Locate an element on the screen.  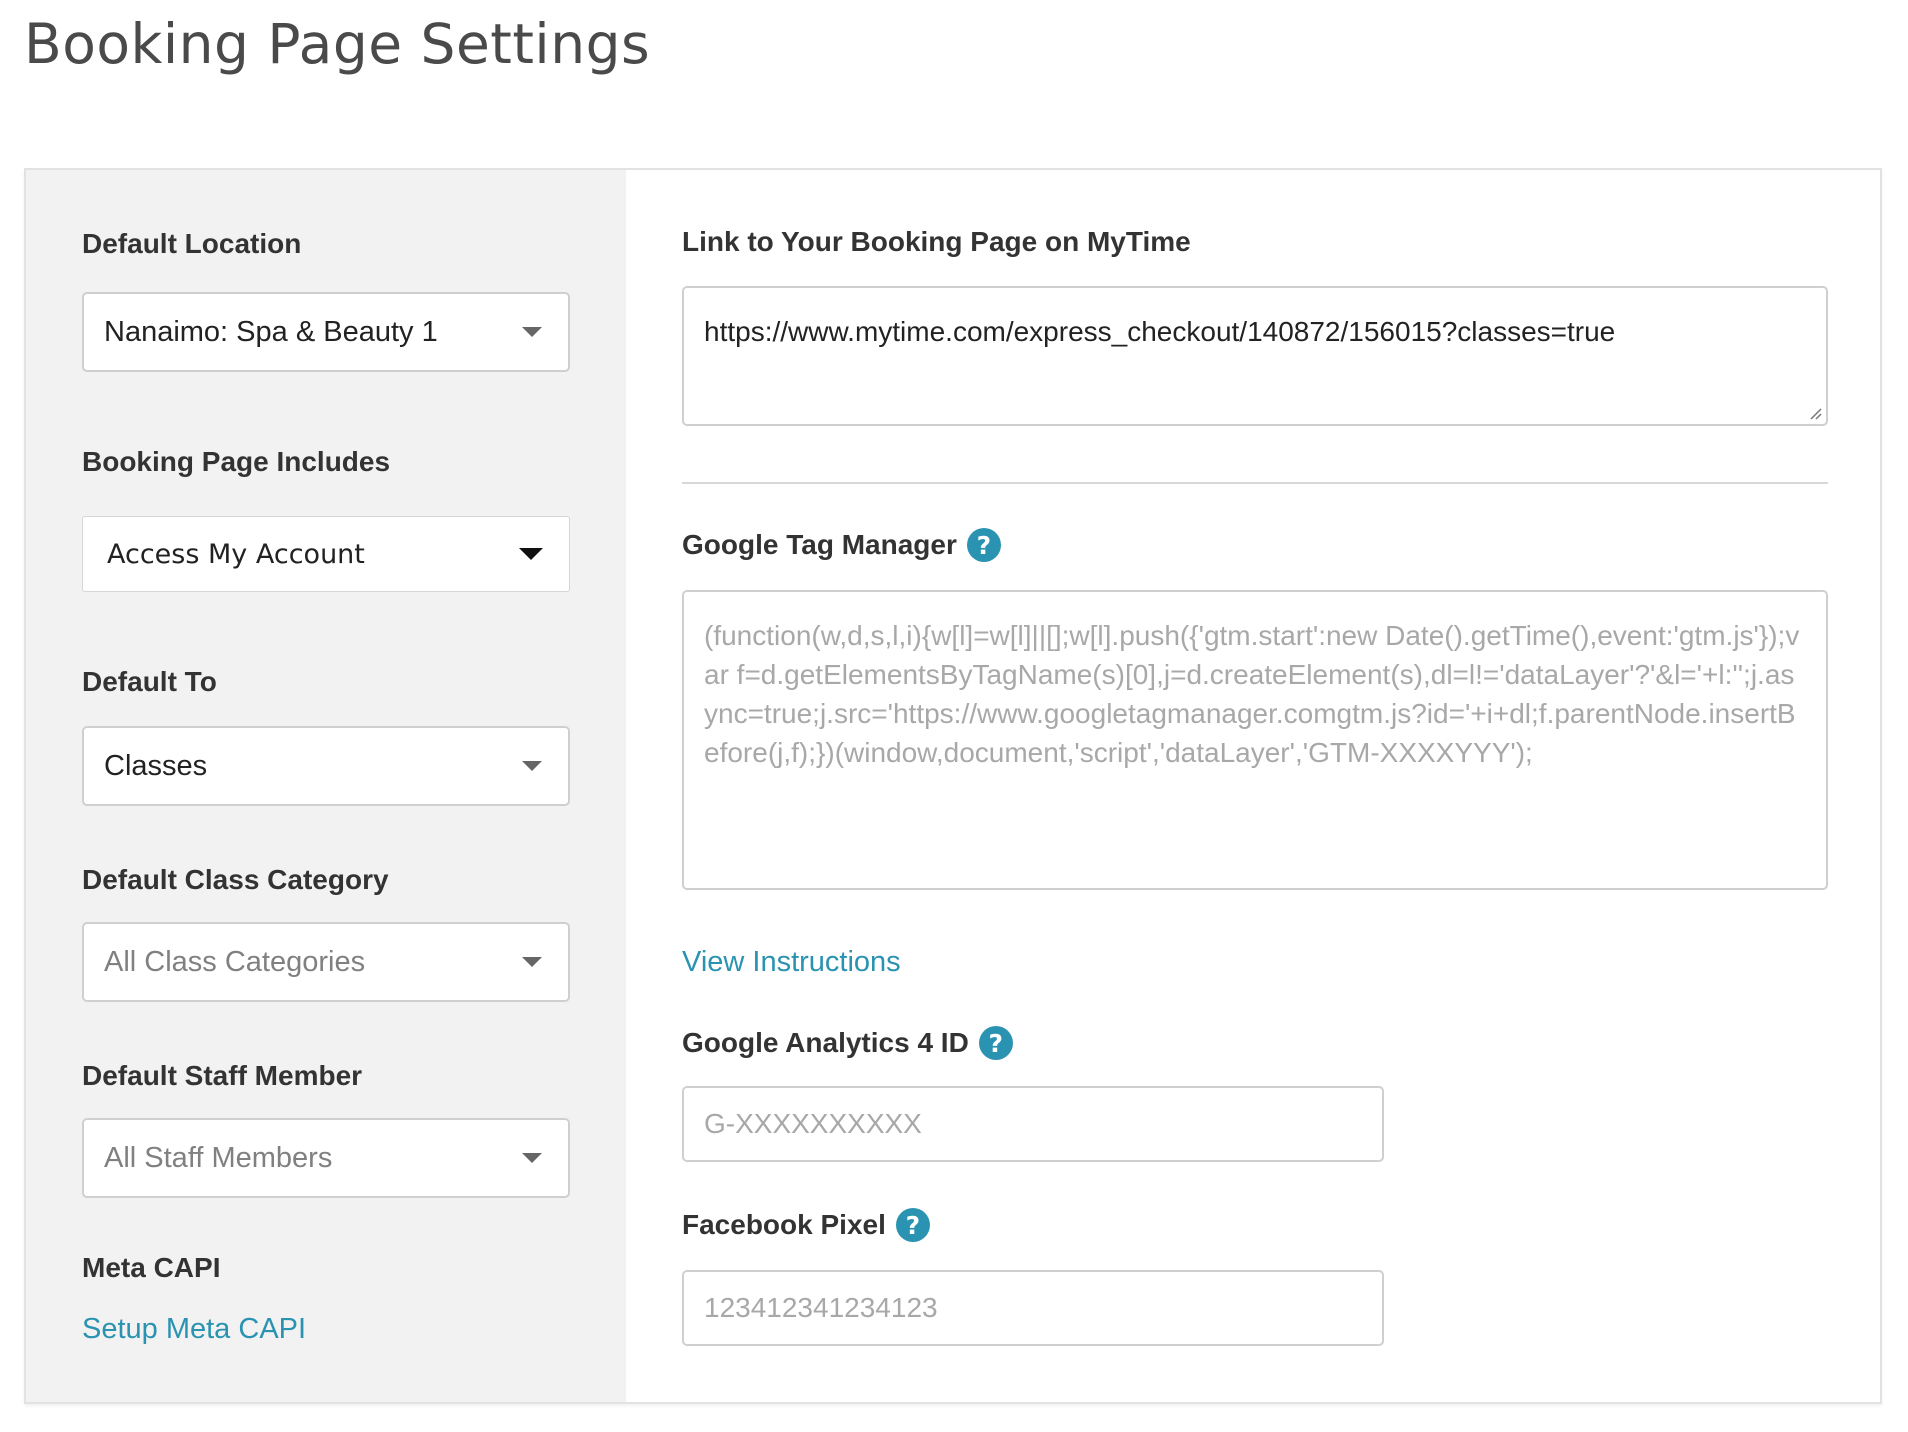
default-location-value: Nanaimo: Spa & Beauty 1 is located at coordinates (271, 331).